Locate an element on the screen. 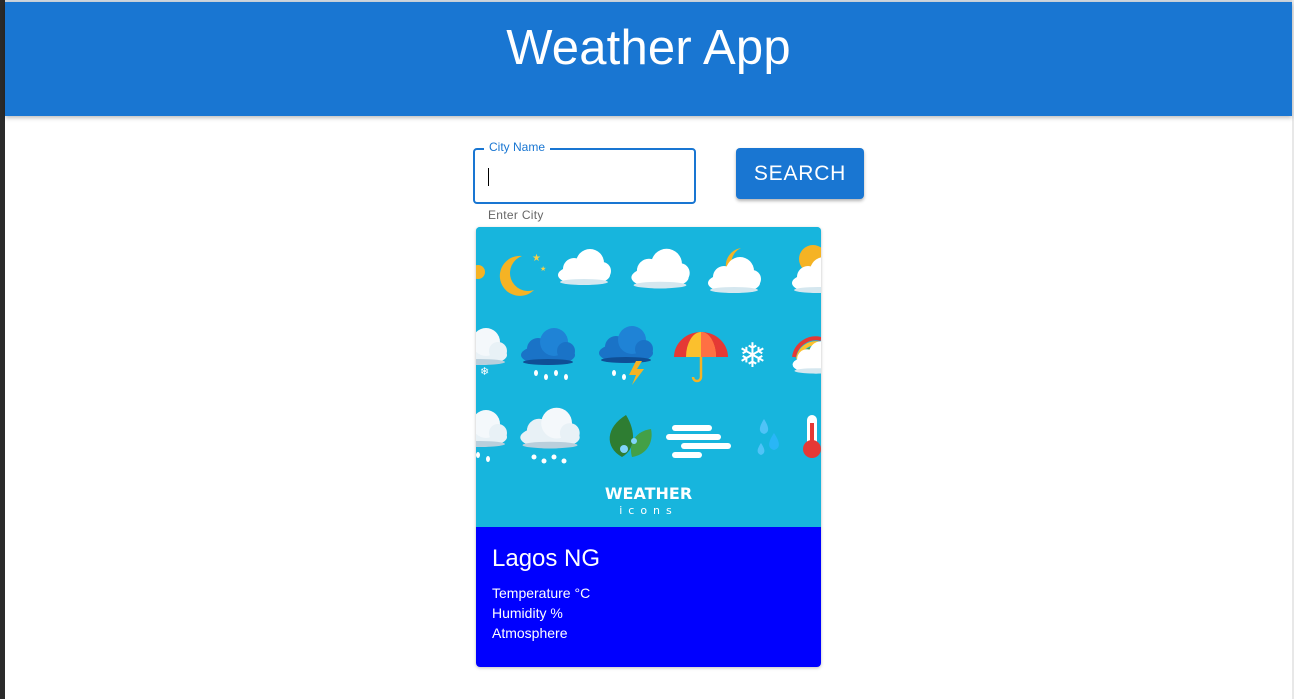 The height and width of the screenshot is (699, 1294). temperature-text: Temperature °C is located at coordinates (541, 593).